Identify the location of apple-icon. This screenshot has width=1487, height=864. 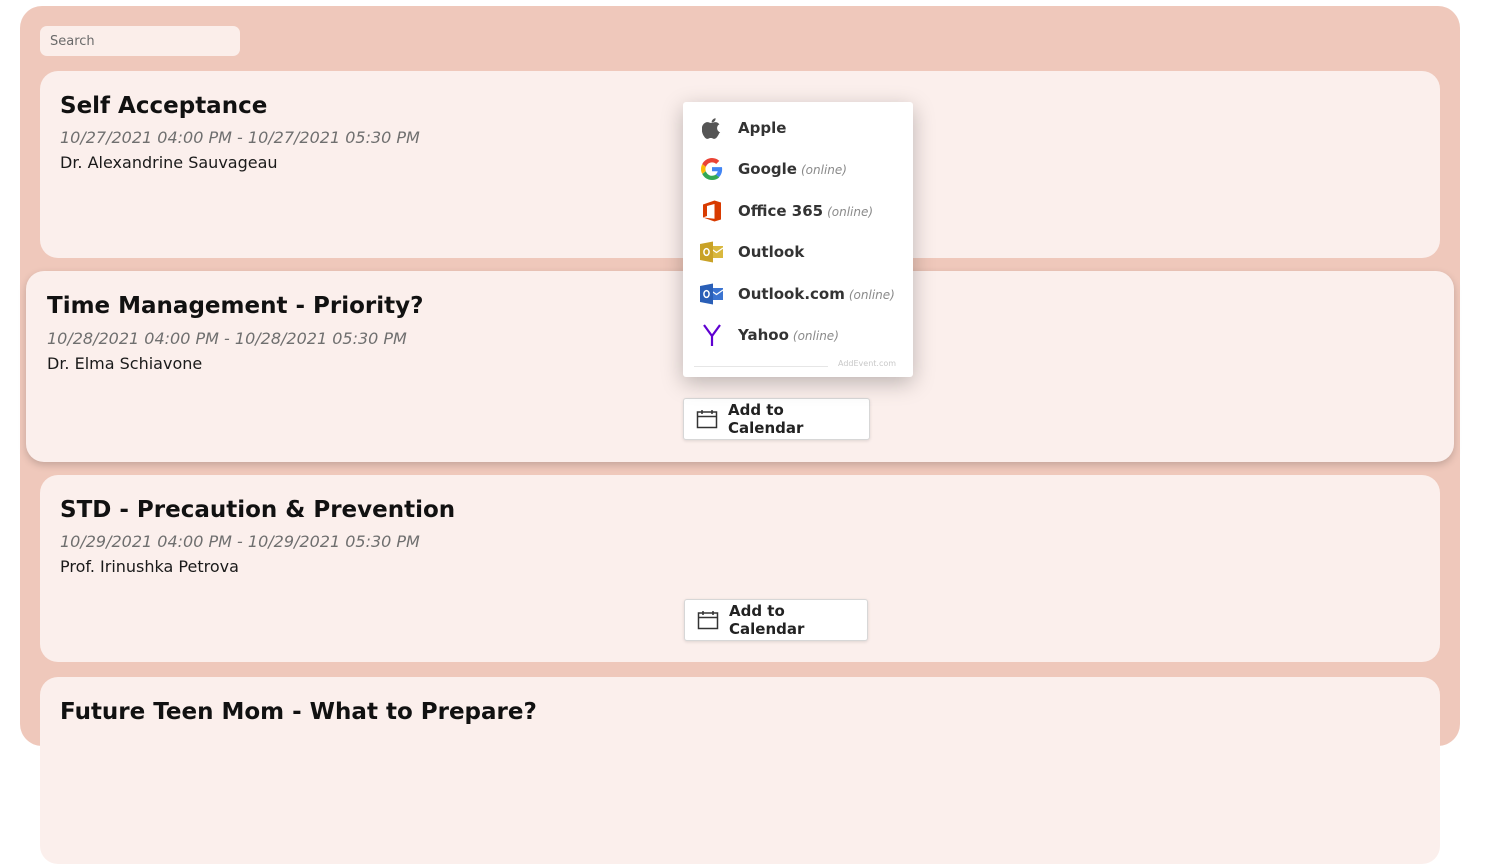
(712, 128).